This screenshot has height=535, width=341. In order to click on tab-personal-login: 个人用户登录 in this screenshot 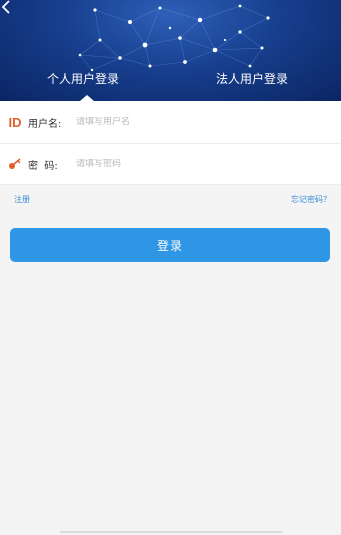, I will do `click(83, 78)`.